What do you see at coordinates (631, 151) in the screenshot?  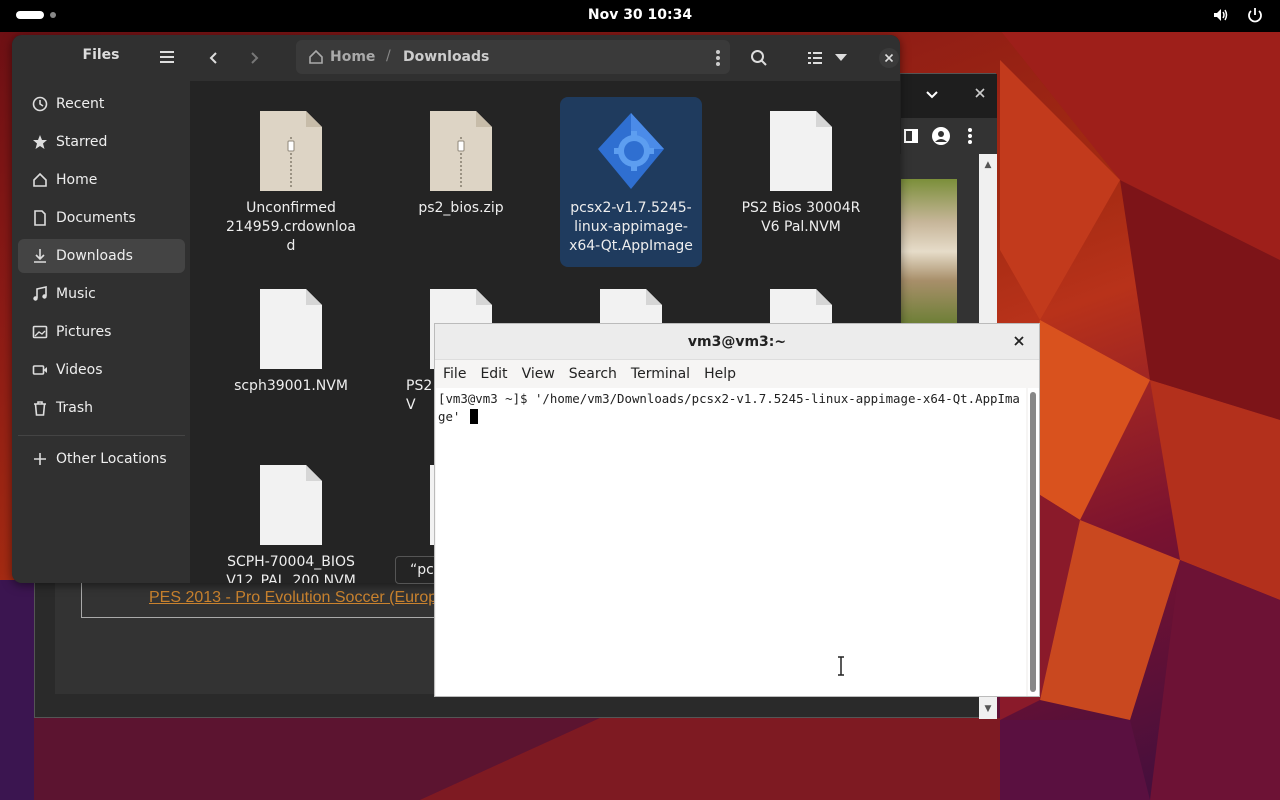 I see `pcsx2-app-icon` at bounding box center [631, 151].